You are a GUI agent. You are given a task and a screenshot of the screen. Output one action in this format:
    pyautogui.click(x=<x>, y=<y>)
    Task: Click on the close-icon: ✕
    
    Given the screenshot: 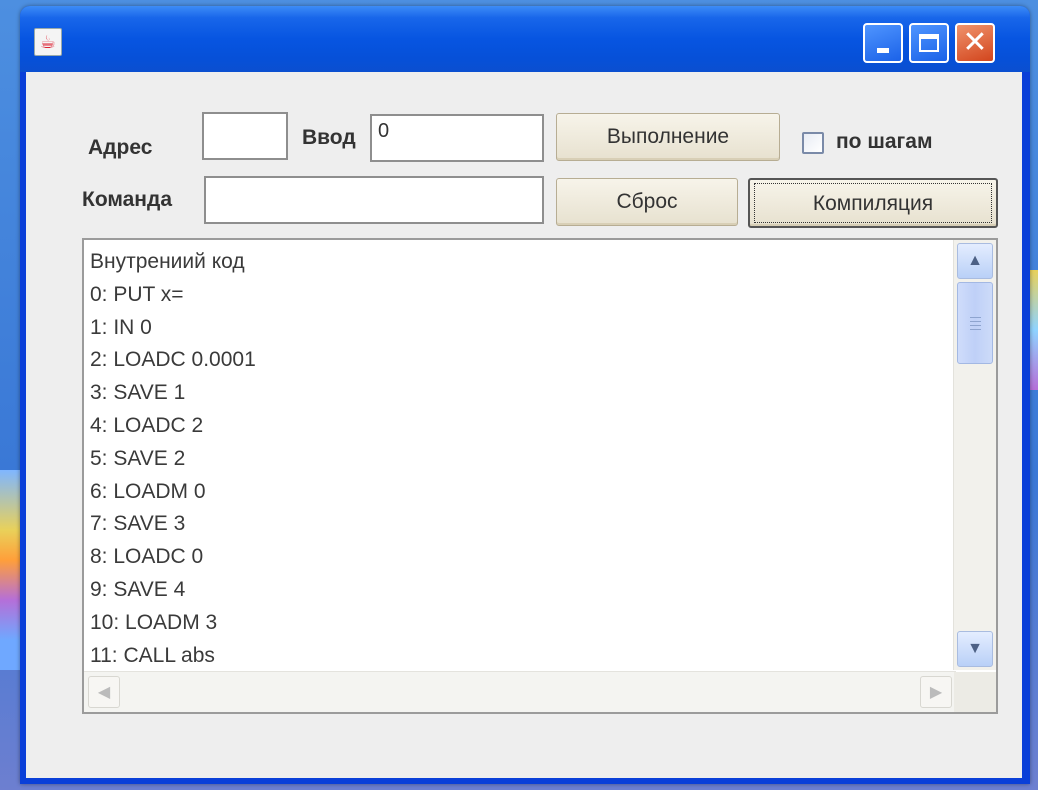 What is the action you would take?
    pyautogui.click(x=975, y=42)
    